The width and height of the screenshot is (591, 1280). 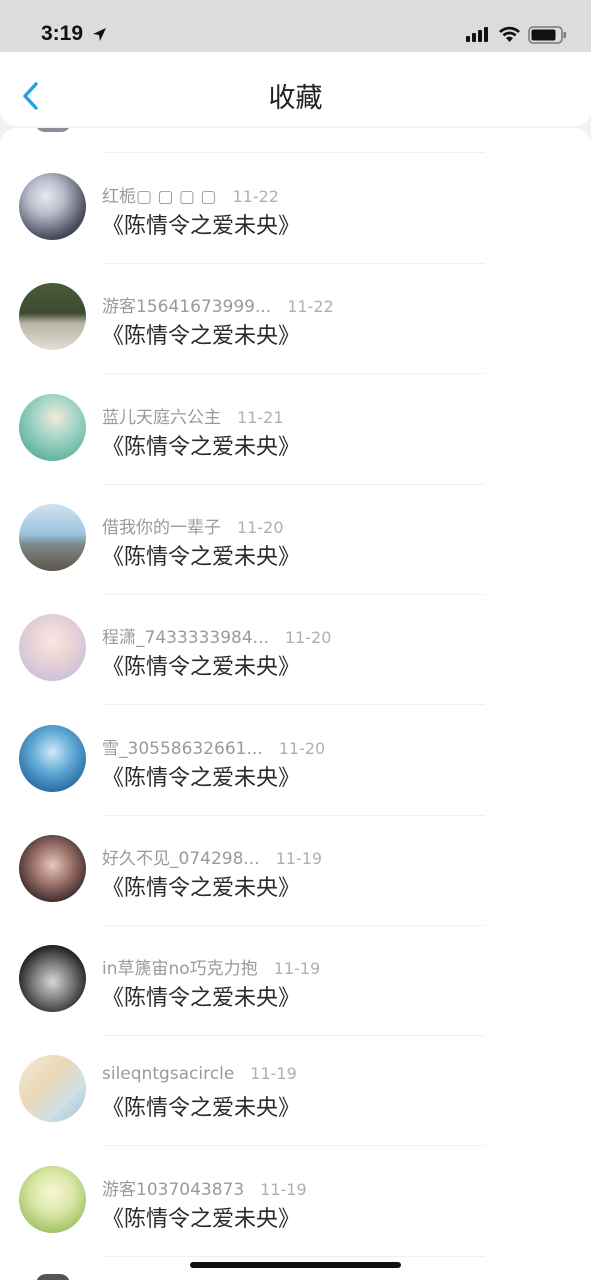 I want to click on item-meta: 雪_30558632661... 11-20, so click(x=213, y=746).